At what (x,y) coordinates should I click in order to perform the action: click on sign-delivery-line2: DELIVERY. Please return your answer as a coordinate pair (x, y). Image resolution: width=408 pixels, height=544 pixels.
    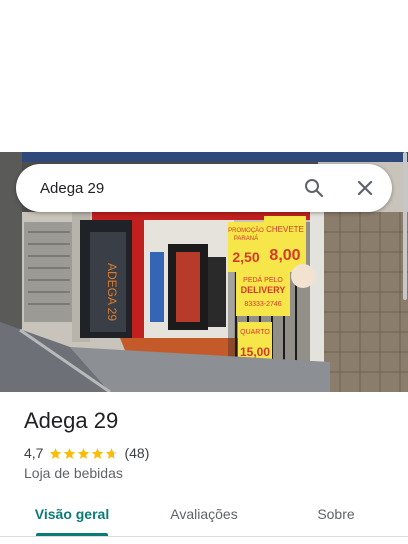
    Looking at the image, I should click on (263, 290).